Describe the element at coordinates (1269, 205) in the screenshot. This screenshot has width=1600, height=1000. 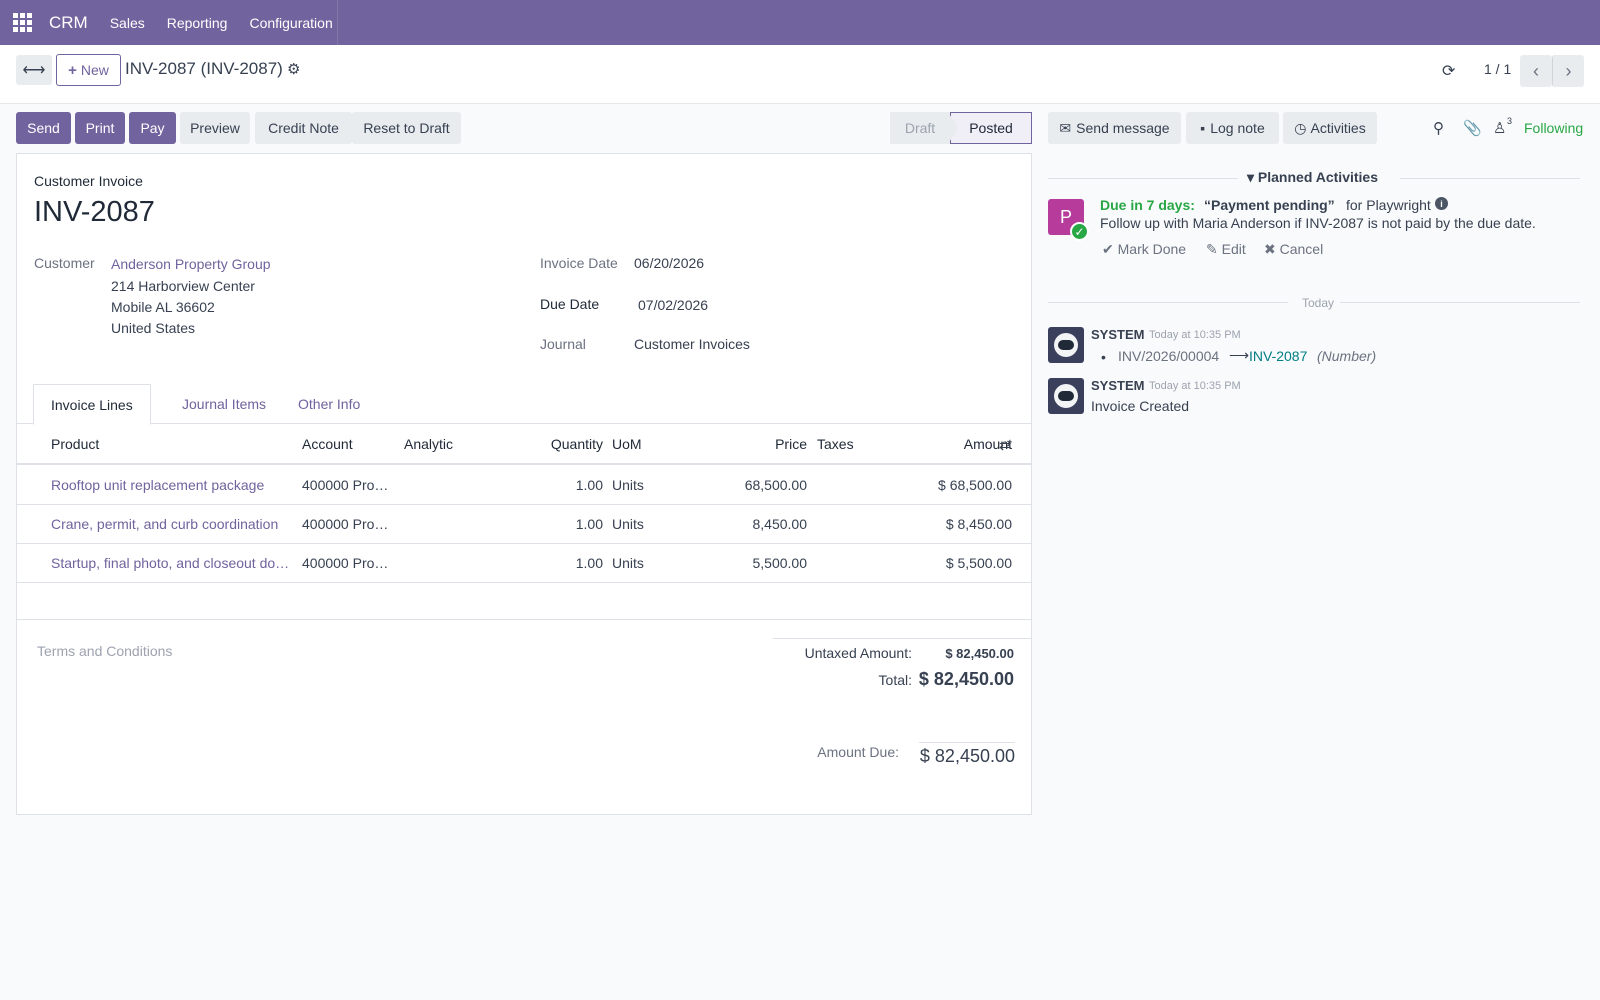
I see `activity-summary: “Payment pending”` at that location.